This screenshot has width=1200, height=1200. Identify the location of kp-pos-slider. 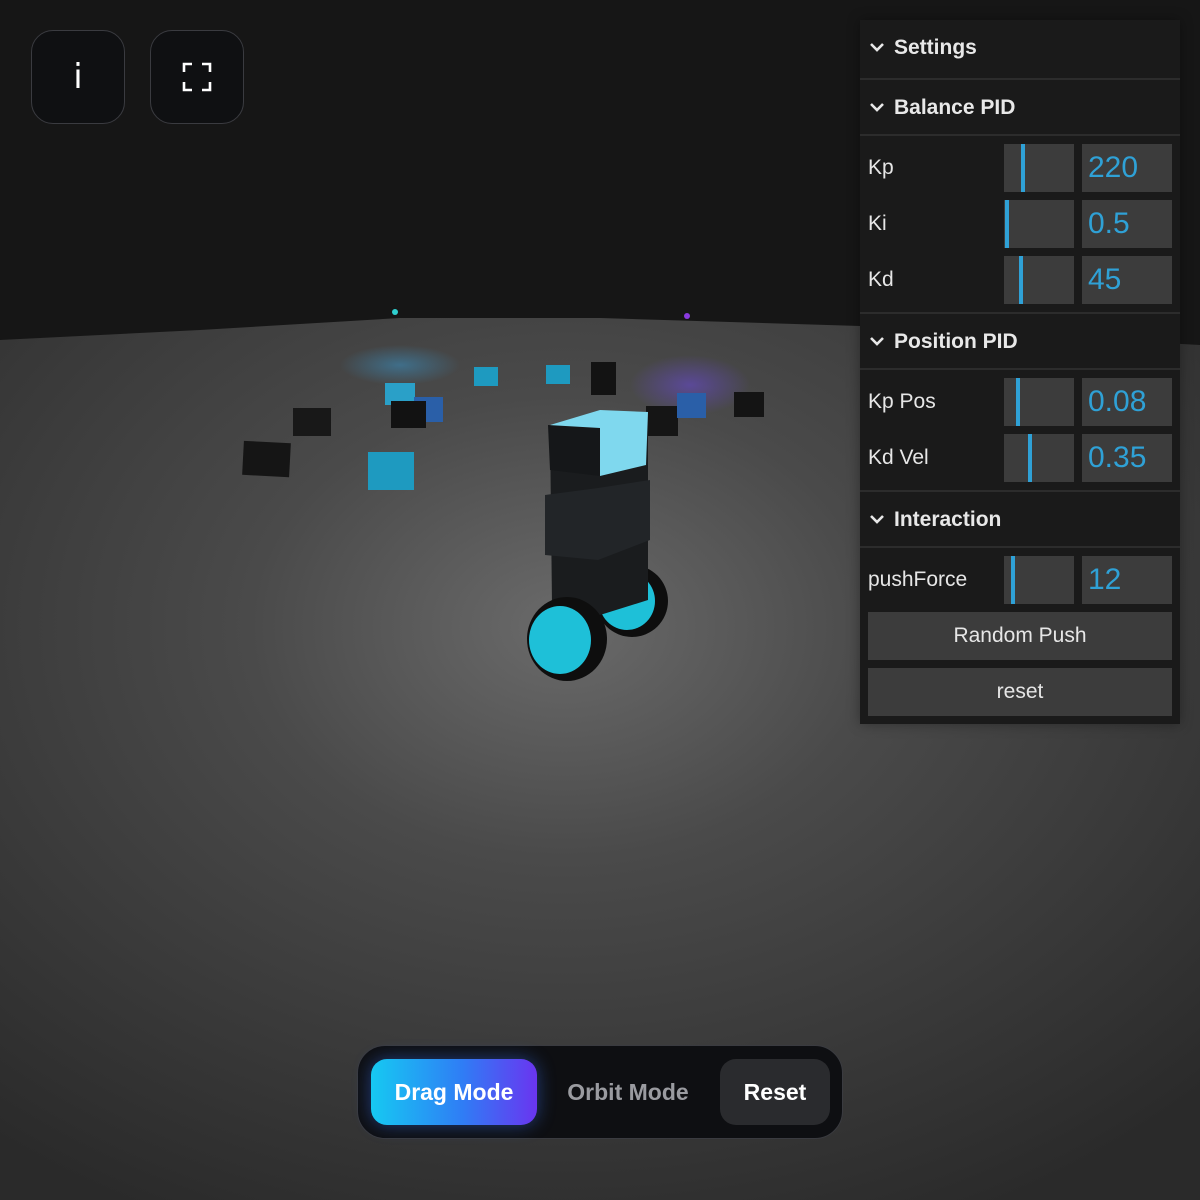
(1039, 402).